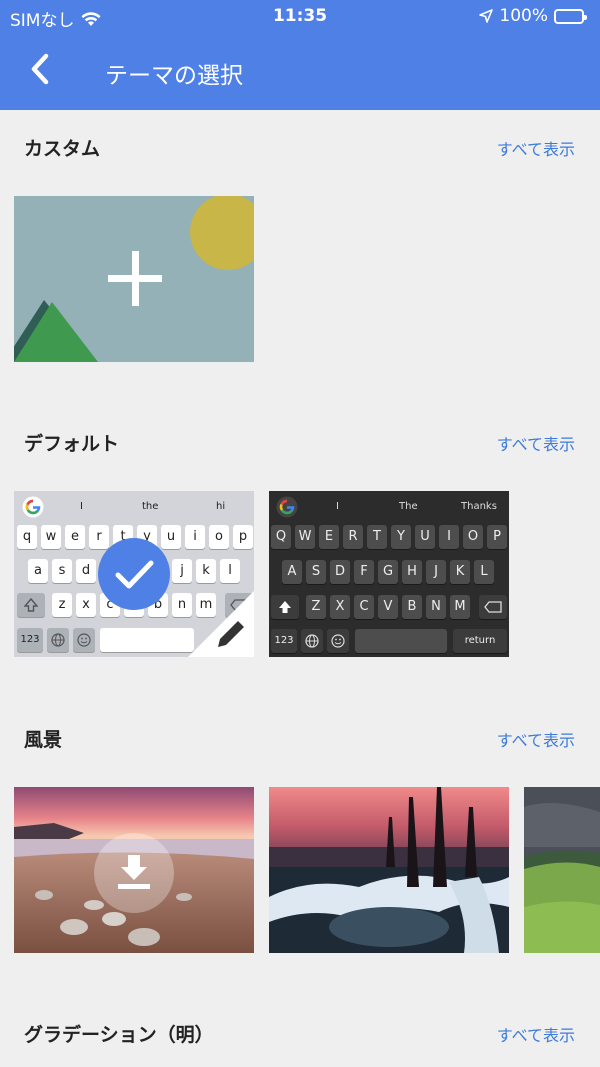  What do you see at coordinates (412, 572) in the screenshot?
I see `key: H` at bounding box center [412, 572].